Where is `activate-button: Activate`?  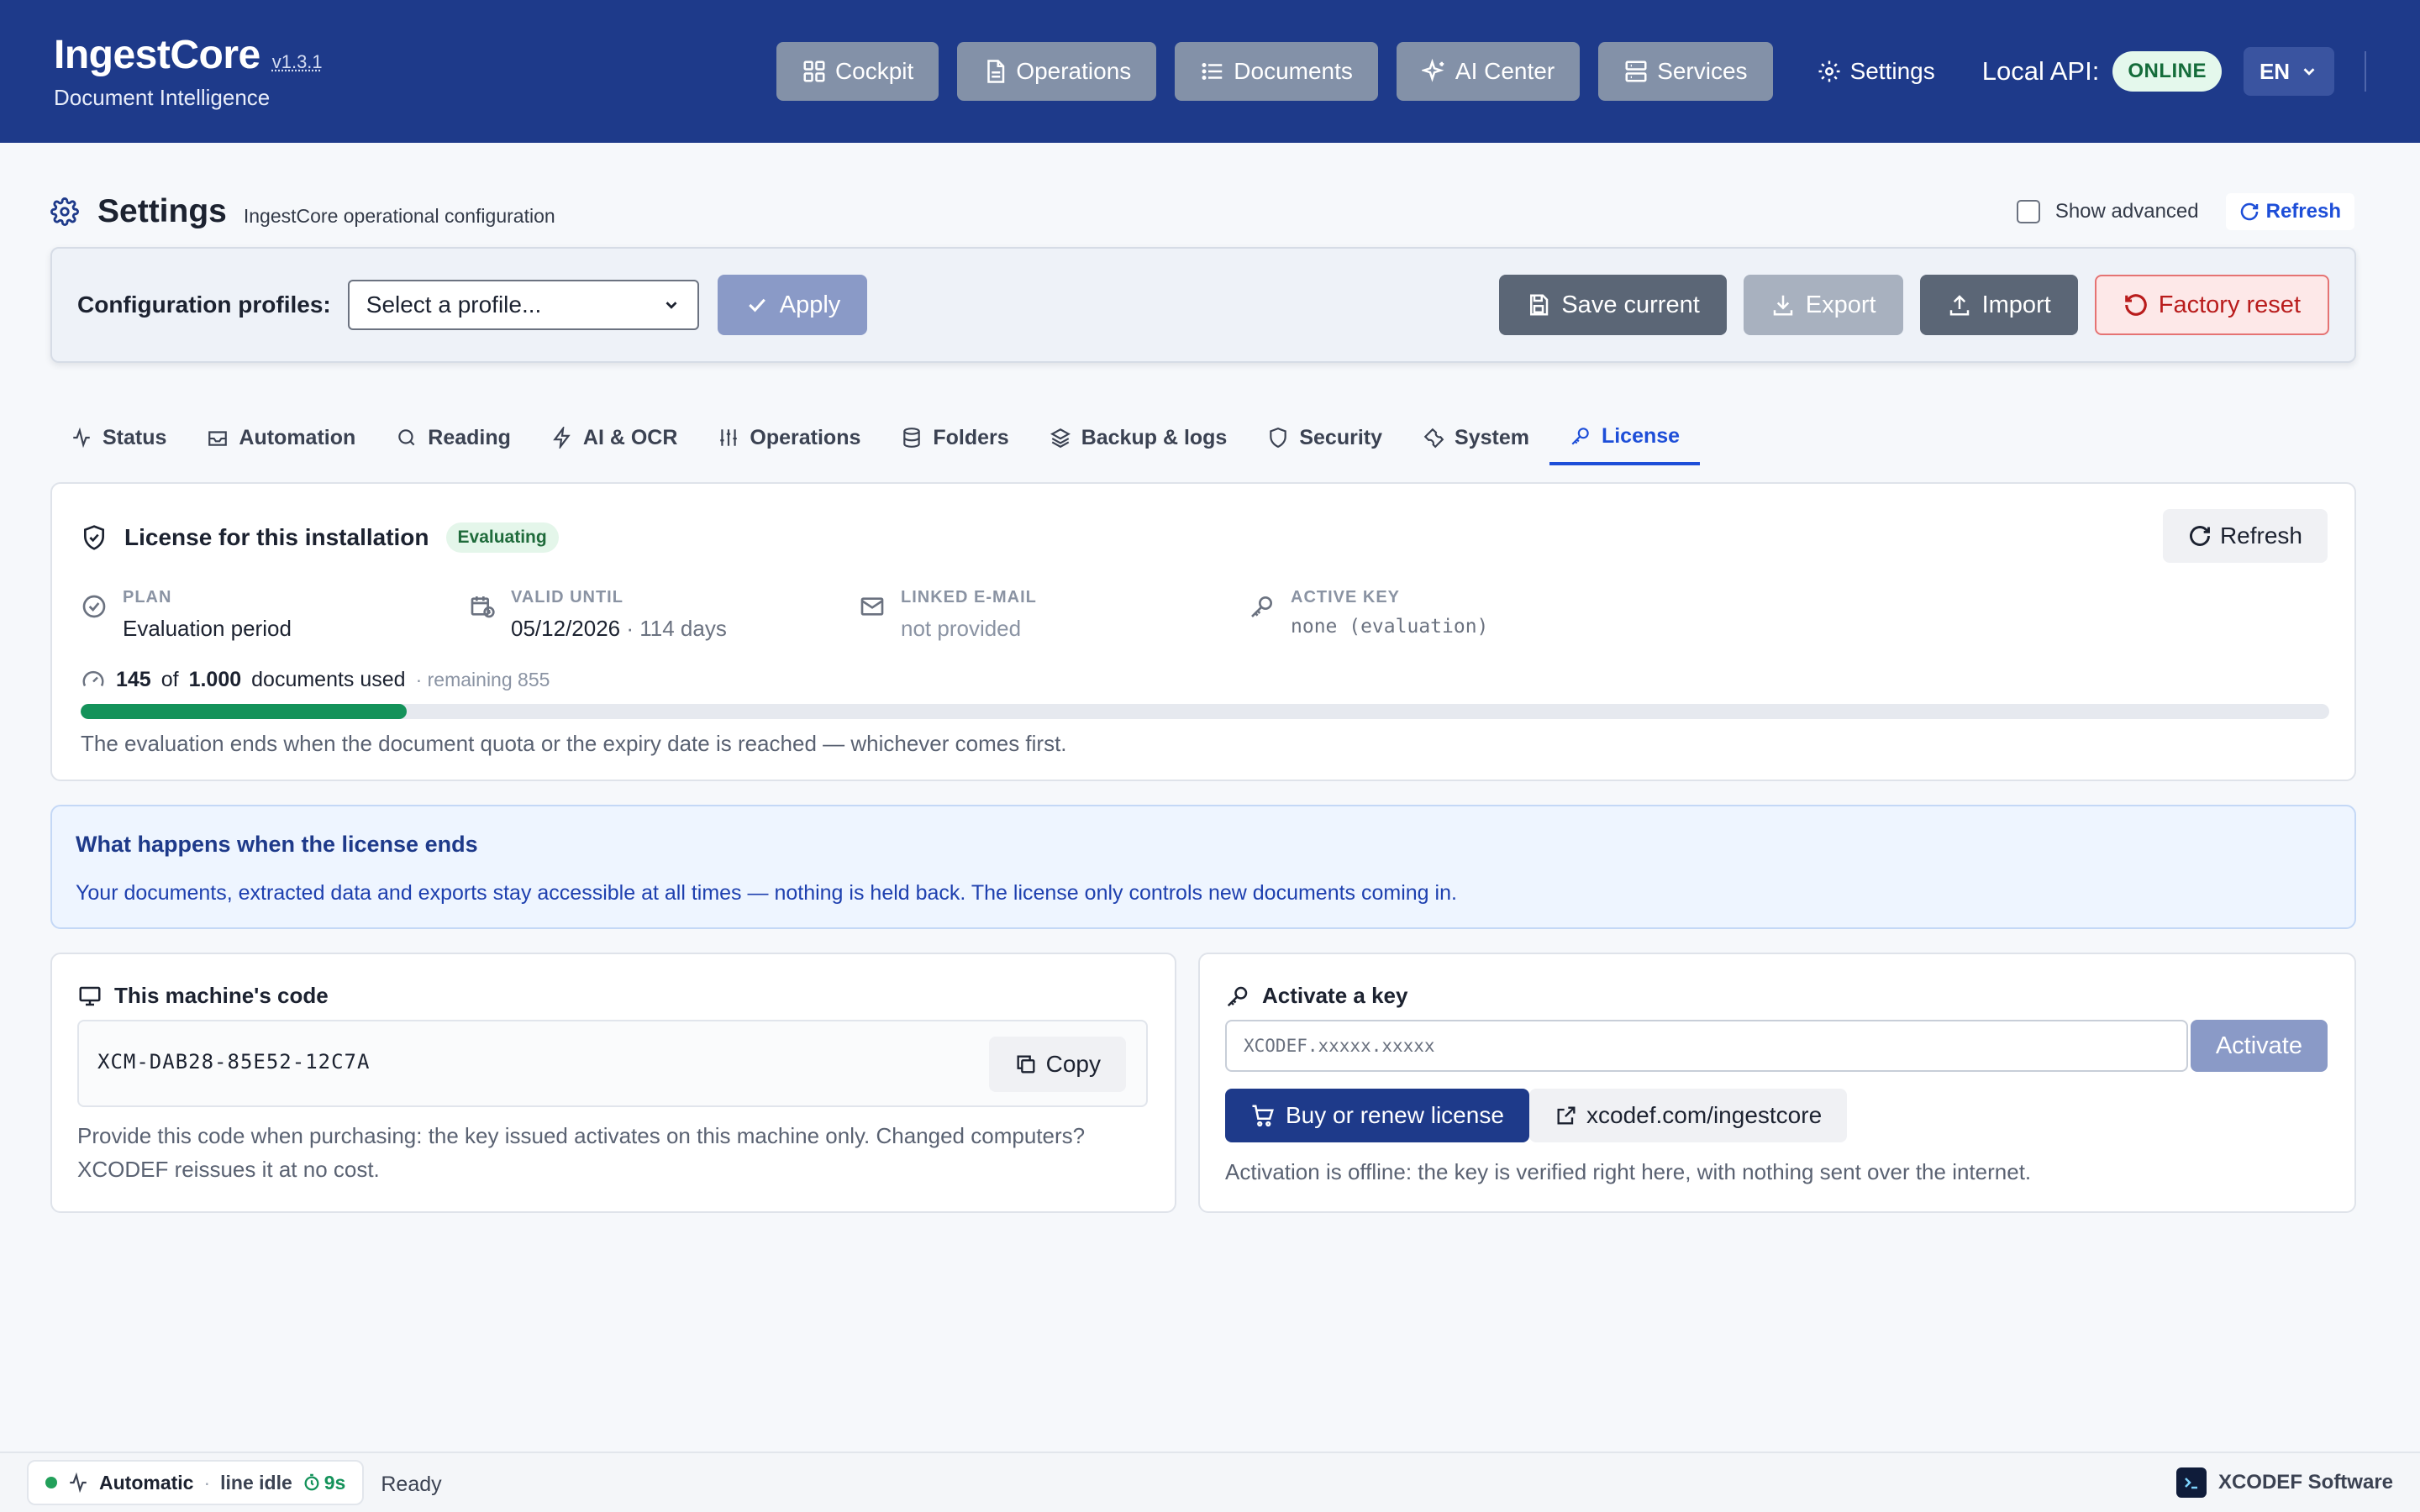 activate-button: Activate is located at coordinates (2259, 1046).